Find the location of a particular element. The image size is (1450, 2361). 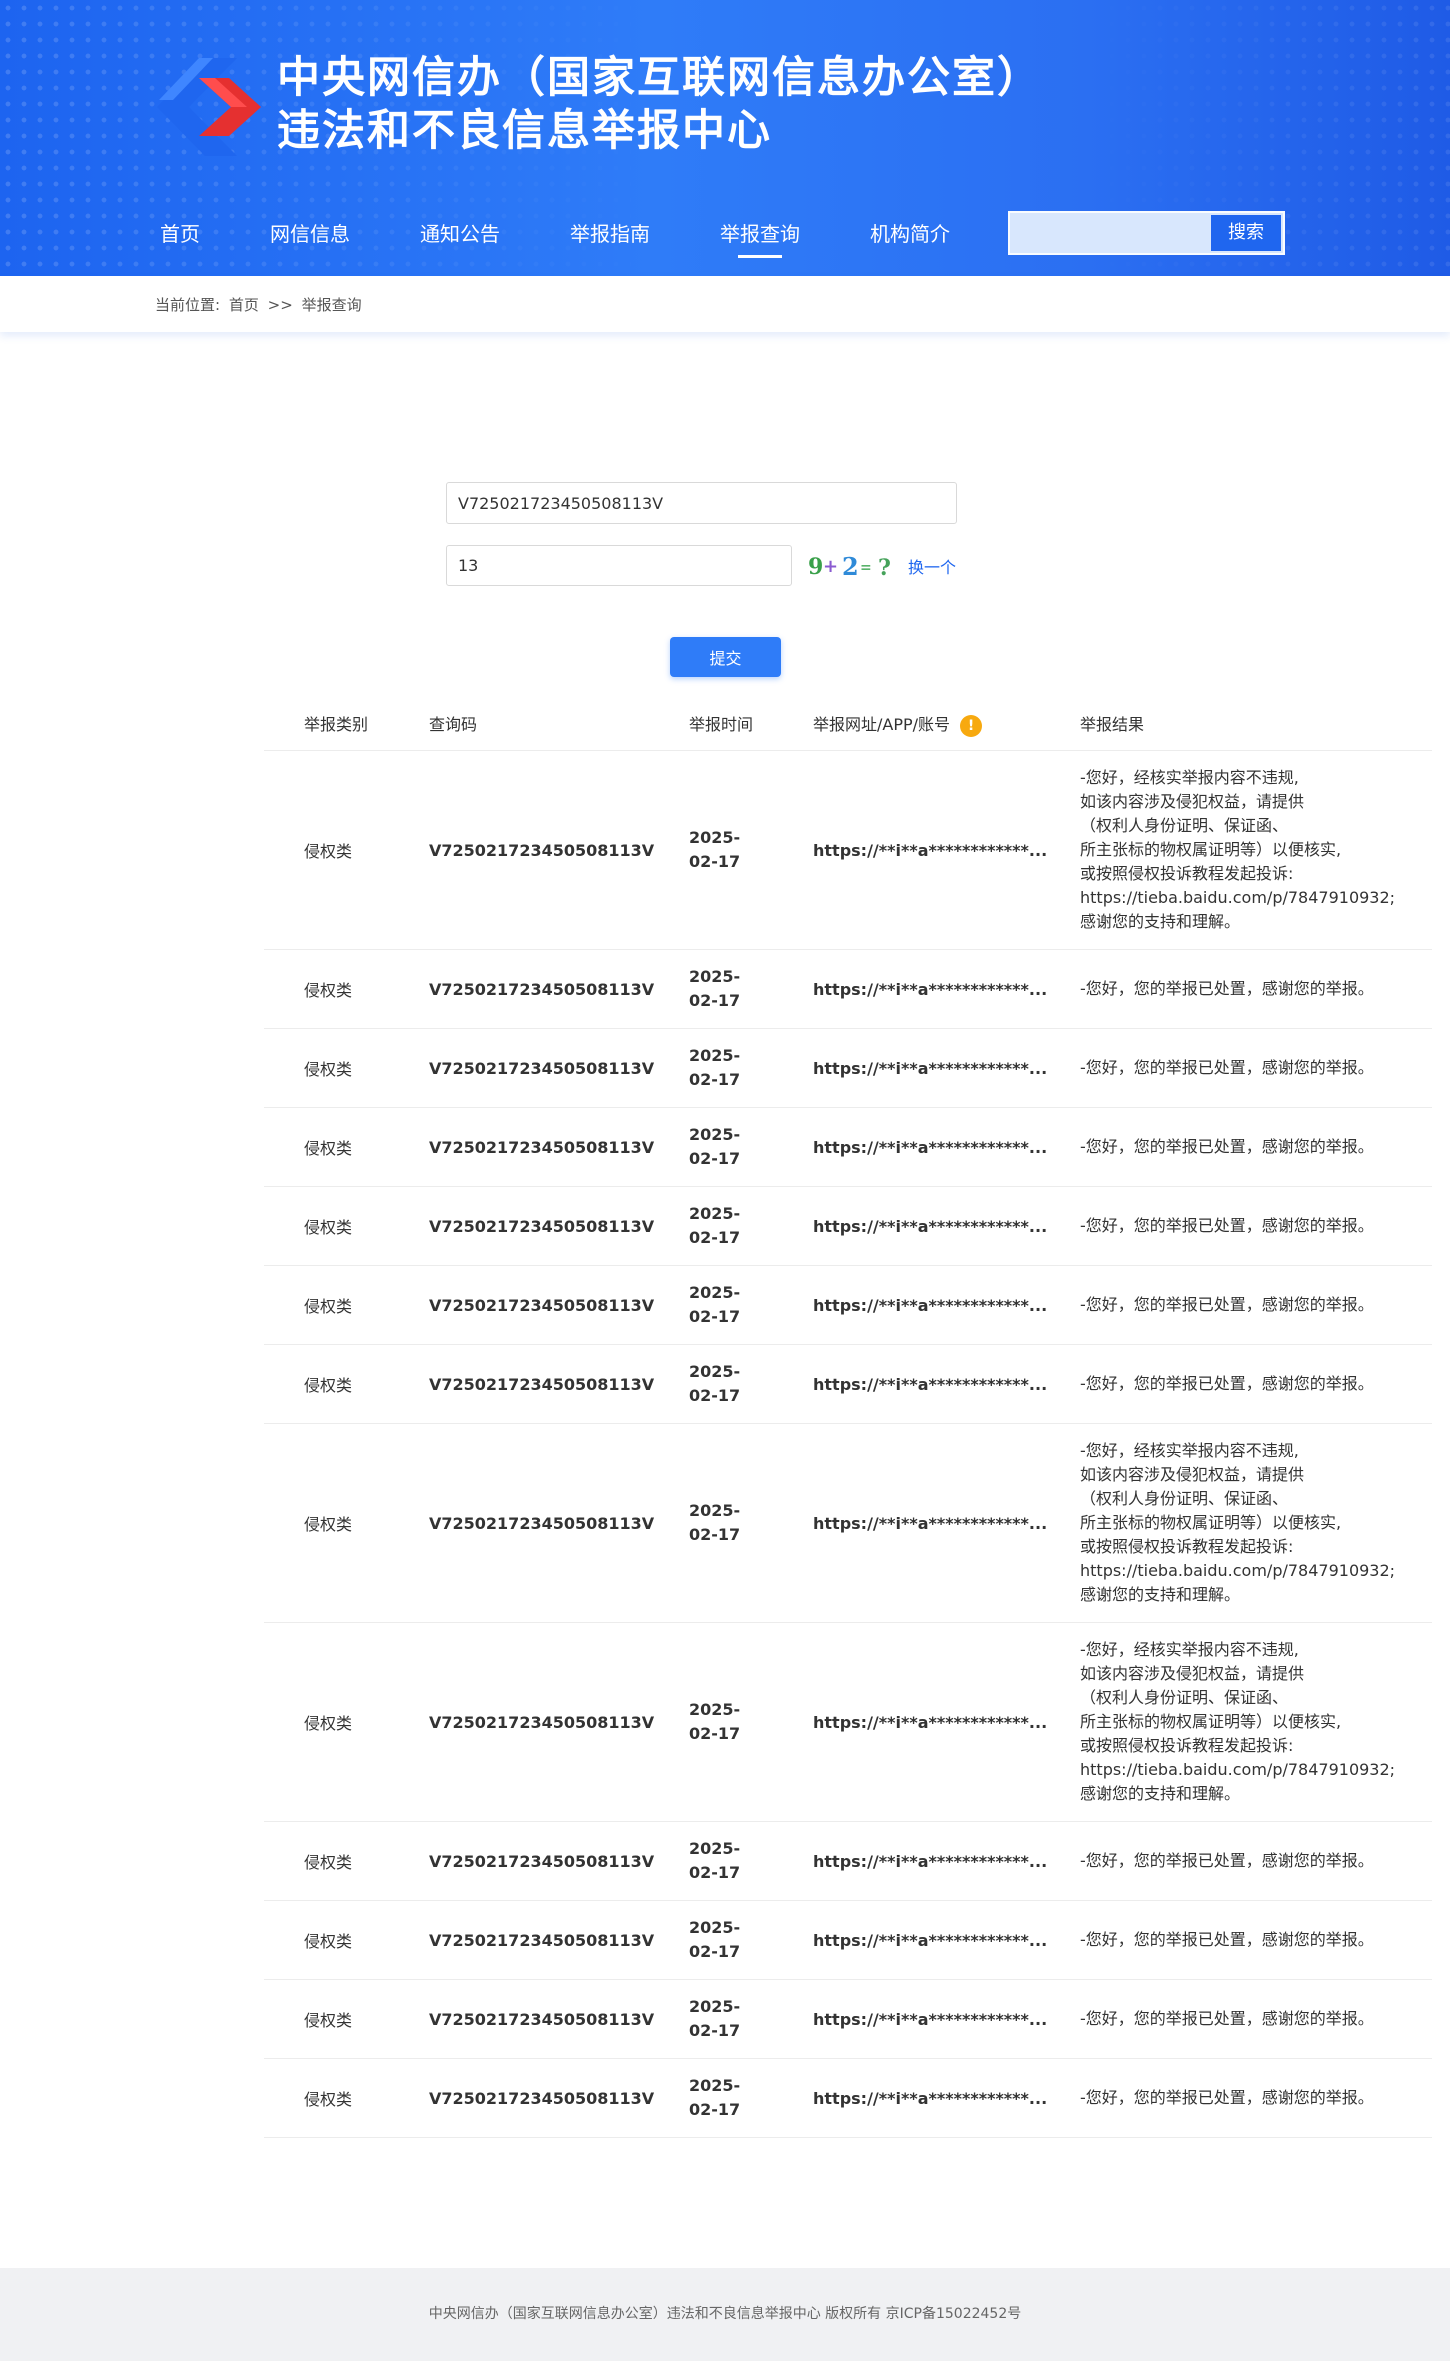

breadcrumb-home: 首页 is located at coordinates (244, 305).